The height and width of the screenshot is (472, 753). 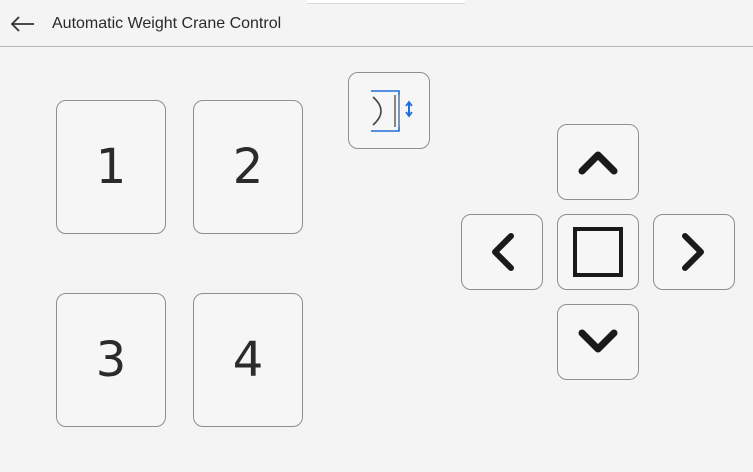 I want to click on position-2-button: 2, so click(x=248, y=167).